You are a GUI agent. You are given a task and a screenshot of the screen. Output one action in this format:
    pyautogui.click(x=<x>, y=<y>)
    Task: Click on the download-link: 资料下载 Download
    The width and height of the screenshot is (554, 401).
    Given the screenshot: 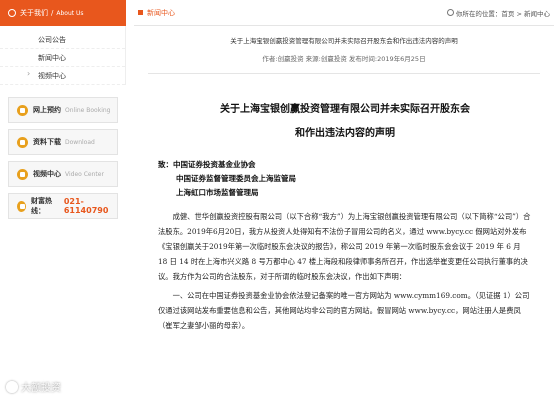 What is the action you would take?
    pyautogui.click(x=63, y=142)
    